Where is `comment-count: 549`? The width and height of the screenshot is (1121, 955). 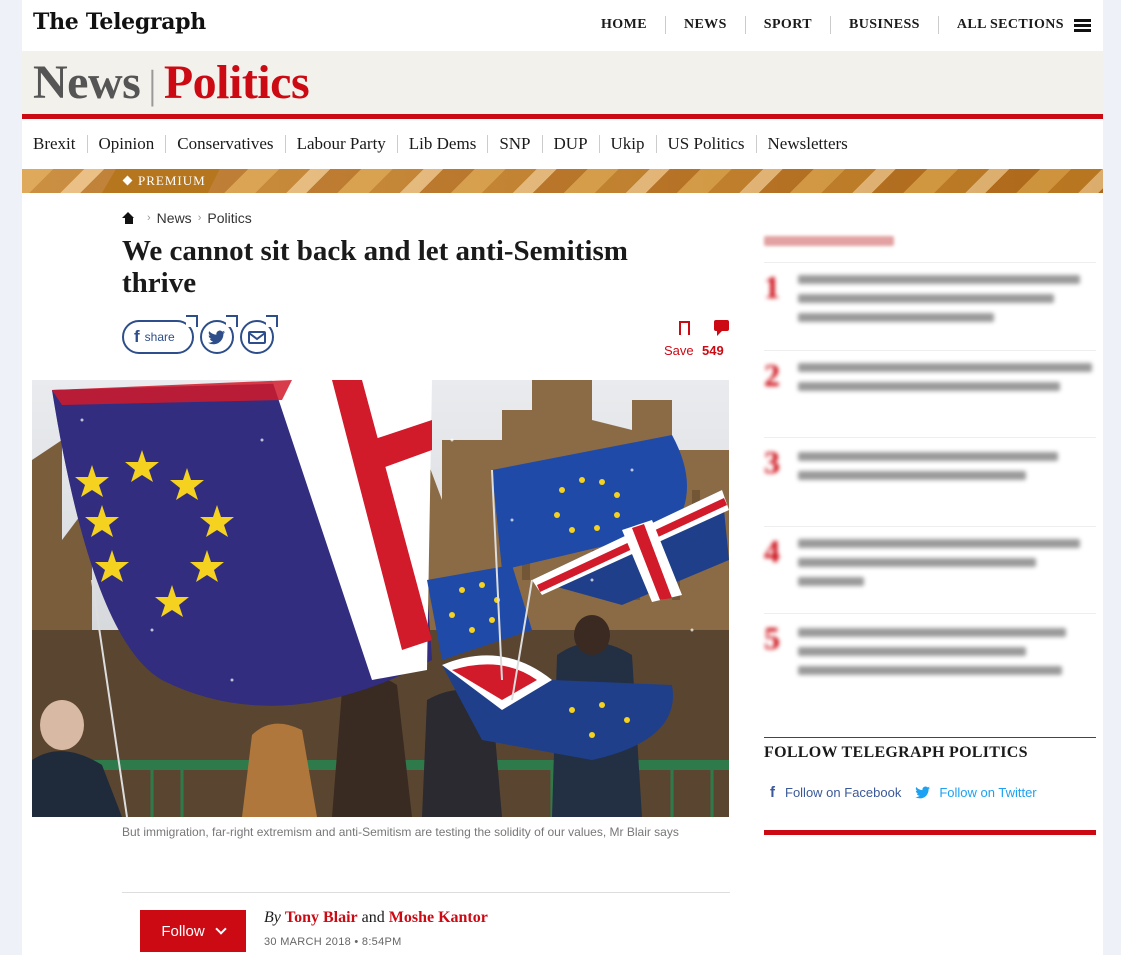
comment-count: 549 is located at coordinates (713, 350).